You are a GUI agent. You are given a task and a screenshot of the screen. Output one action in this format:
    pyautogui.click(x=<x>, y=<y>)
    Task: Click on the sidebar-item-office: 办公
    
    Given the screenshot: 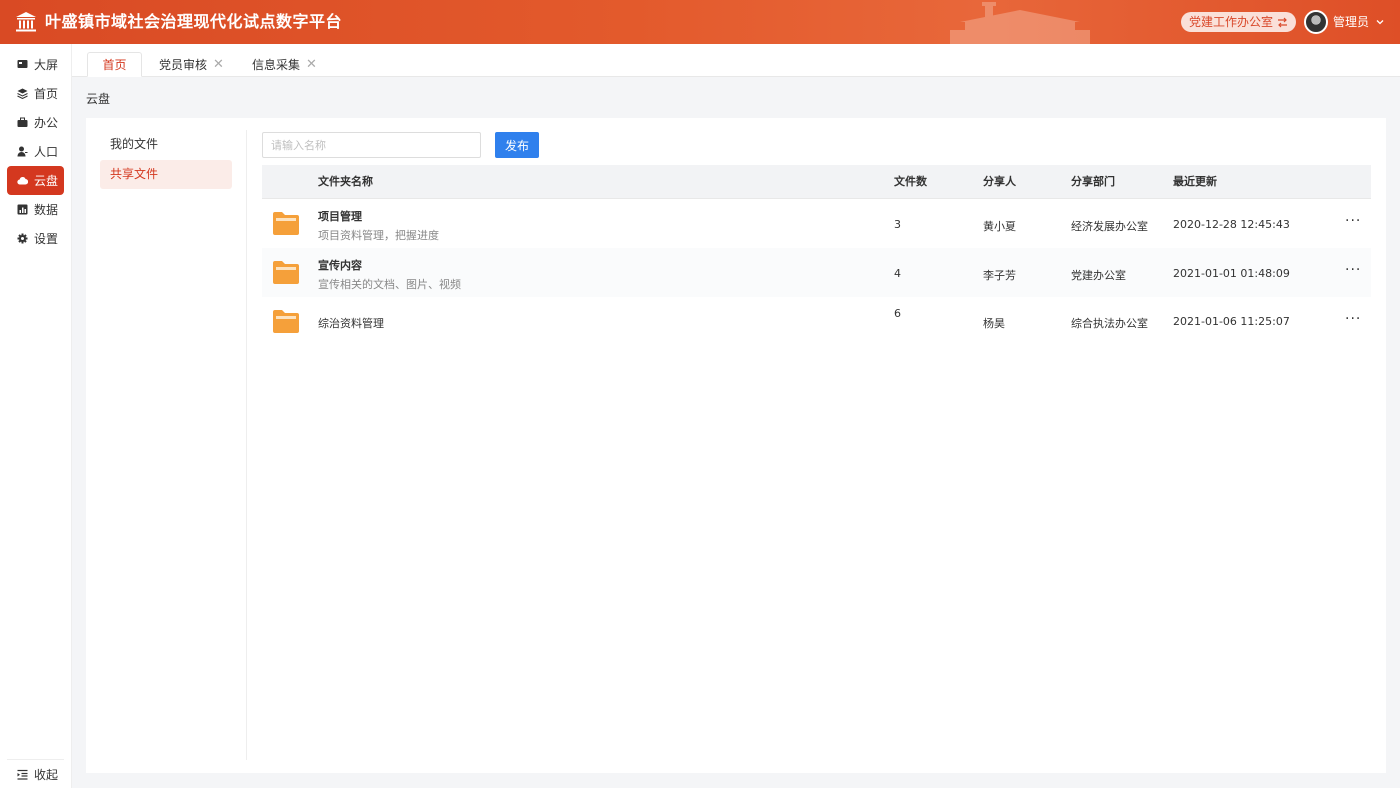 What is the action you would take?
    pyautogui.click(x=35, y=122)
    